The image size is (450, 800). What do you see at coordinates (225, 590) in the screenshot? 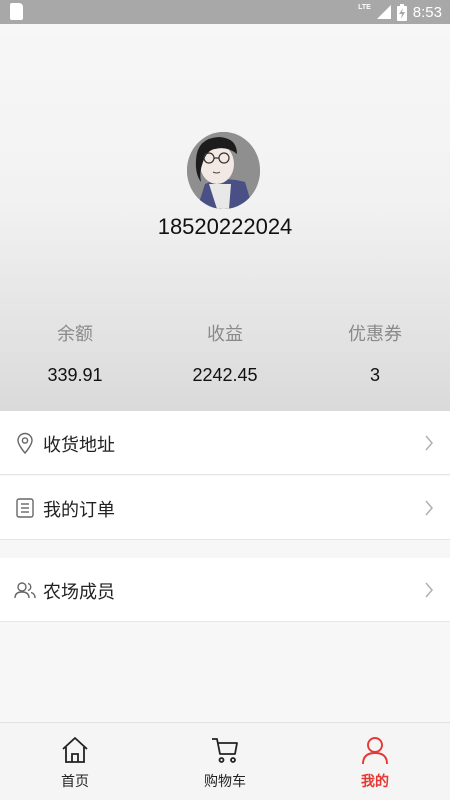
I see `menu-item-members: 农场成员` at bounding box center [225, 590].